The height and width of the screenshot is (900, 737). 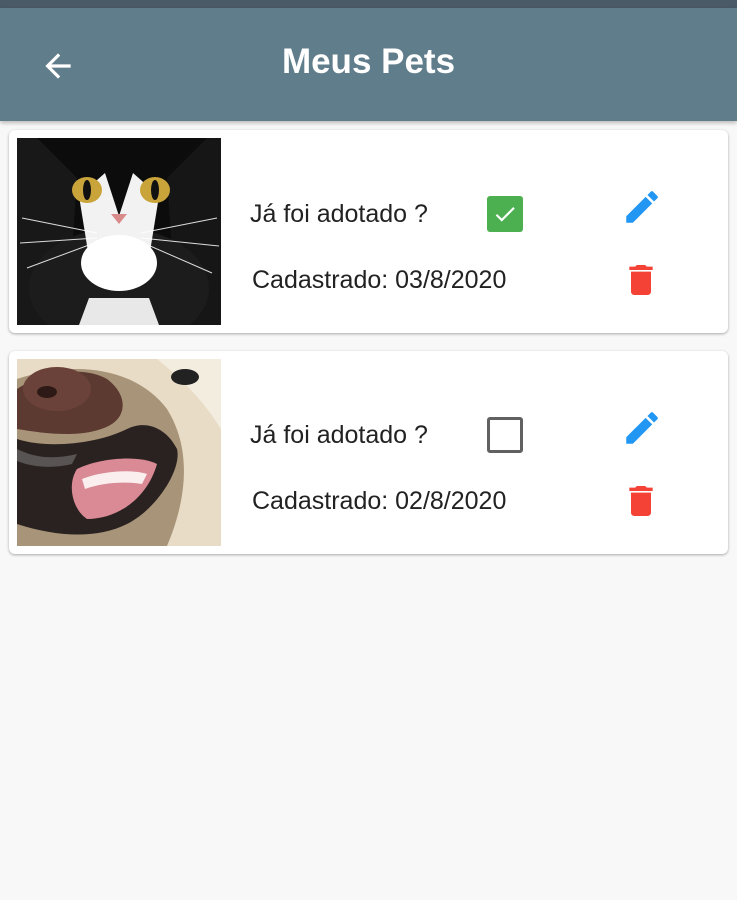 What do you see at coordinates (379, 501) in the screenshot?
I see `registered-date: Cadastrado: 02/8/2020` at bounding box center [379, 501].